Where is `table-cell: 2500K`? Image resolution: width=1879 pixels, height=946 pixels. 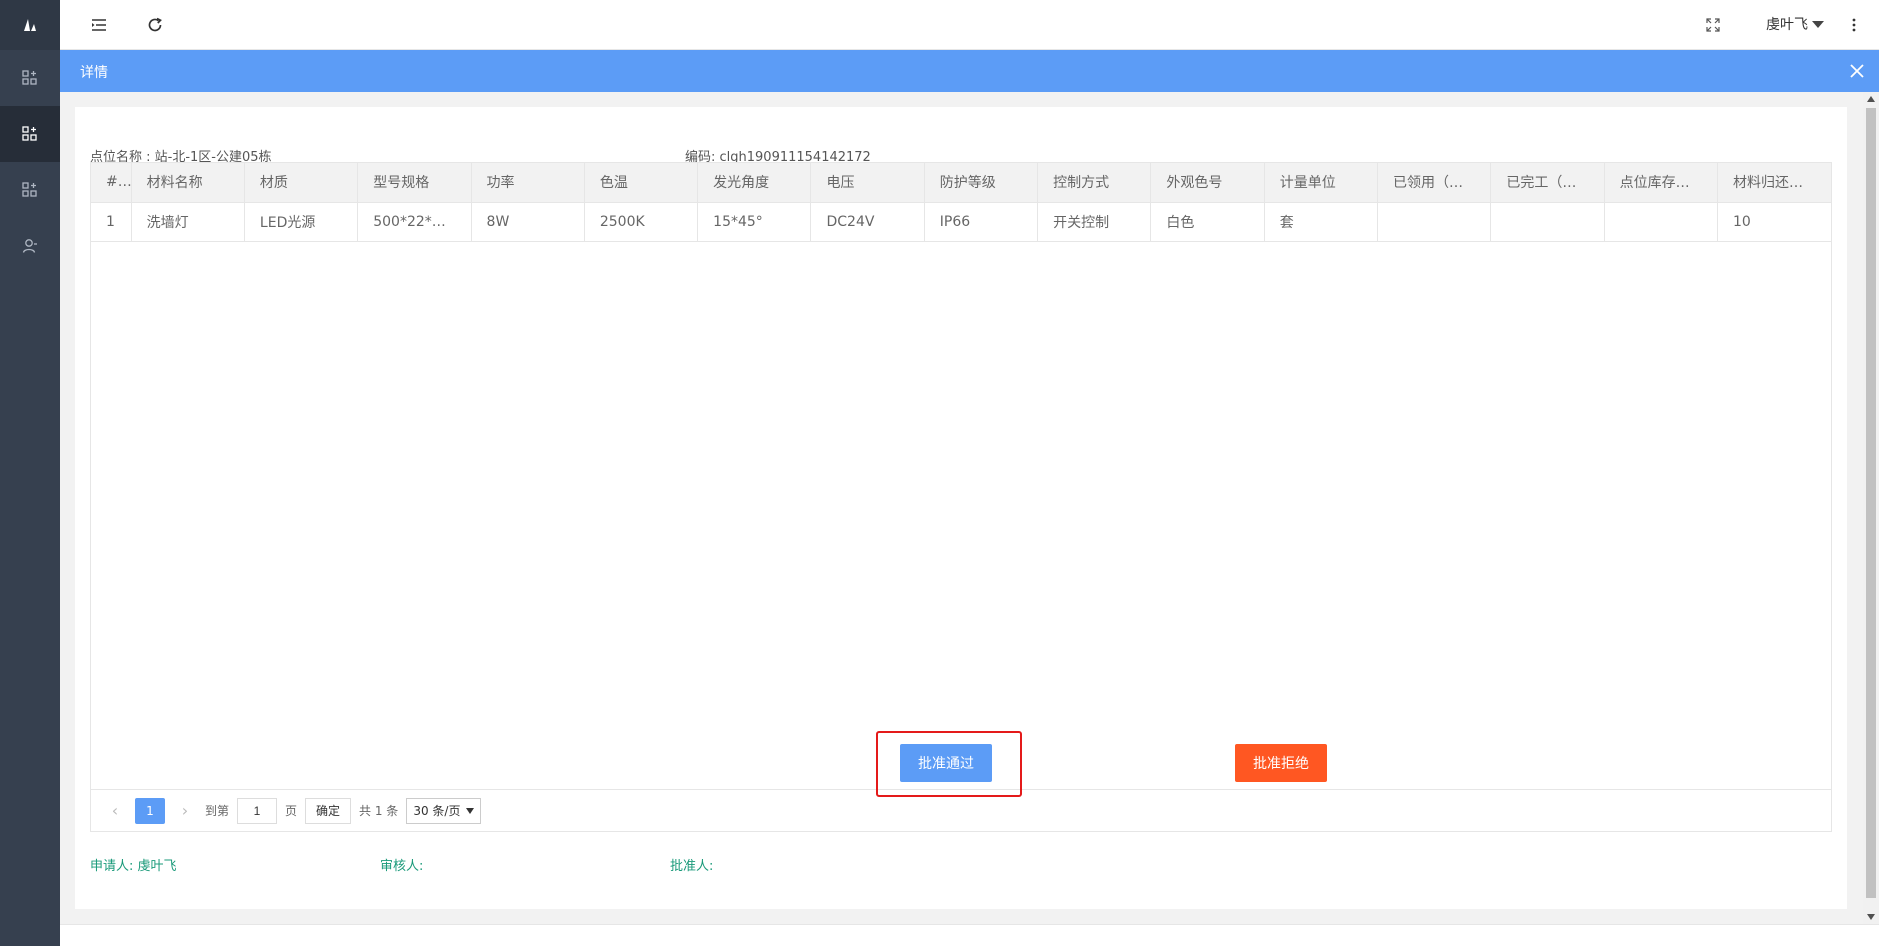
table-cell: 2500K is located at coordinates (641, 222).